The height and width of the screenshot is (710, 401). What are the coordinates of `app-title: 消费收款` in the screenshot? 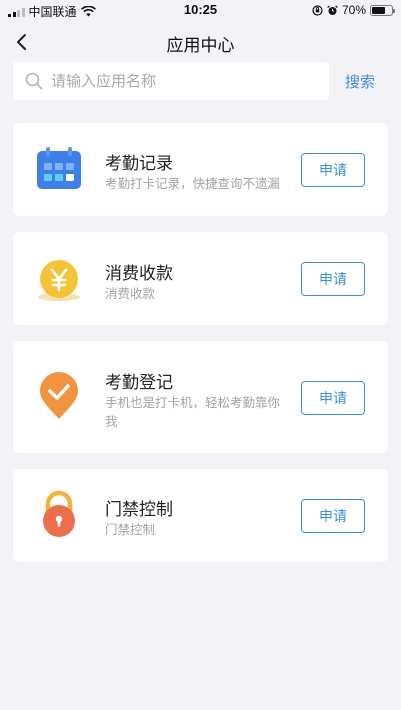 It's located at (139, 273).